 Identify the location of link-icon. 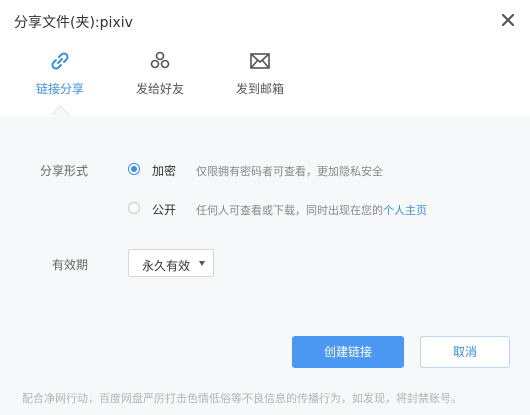
(60, 61).